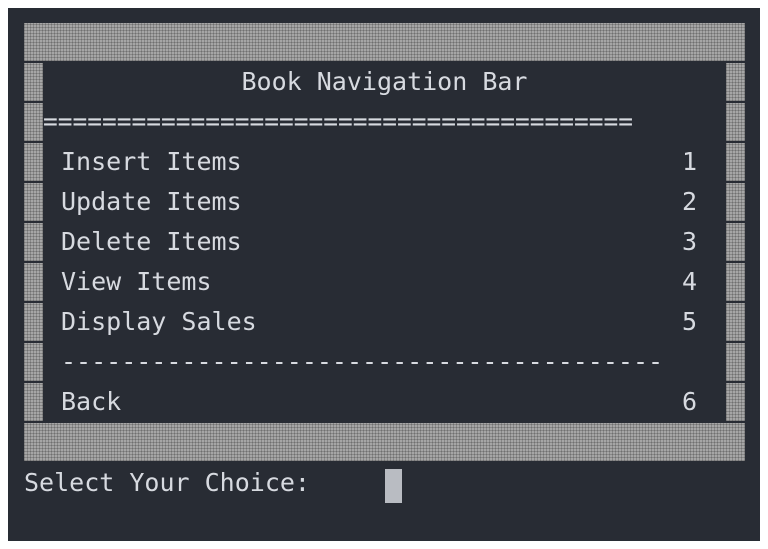 The width and height of the screenshot is (768, 549). What do you see at coordinates (384, 282) in the screenshot?
I see `menu-item-view-items: View Items 4` at bounding box center [384, 282].